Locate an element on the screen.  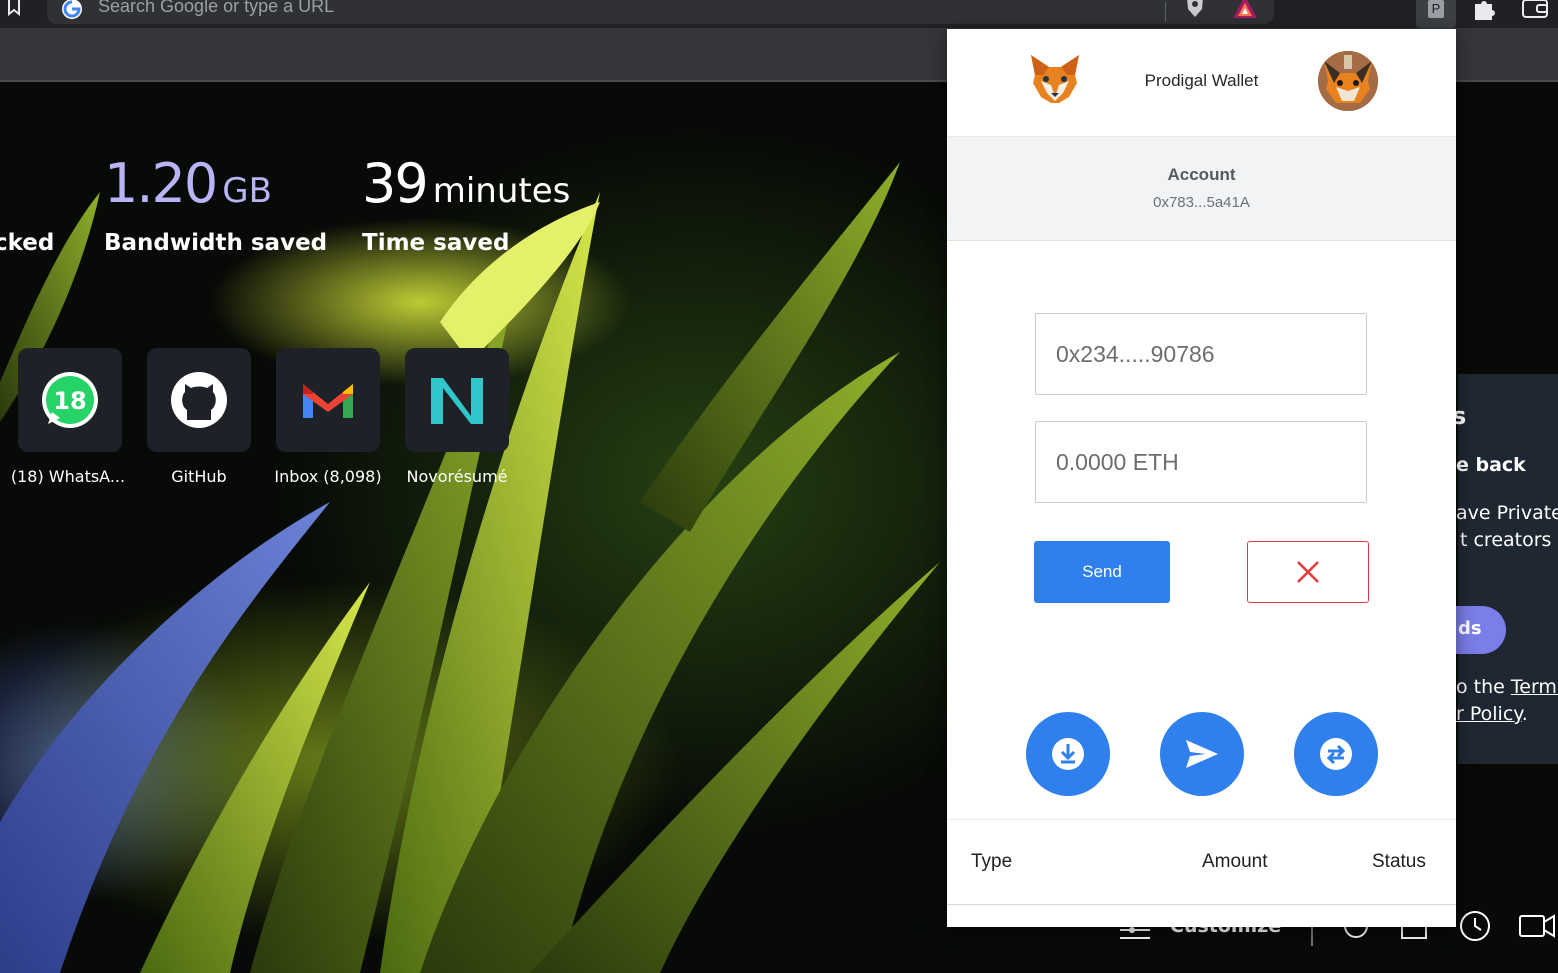
column-header-status: Status is located at coordinates (1399, 861).